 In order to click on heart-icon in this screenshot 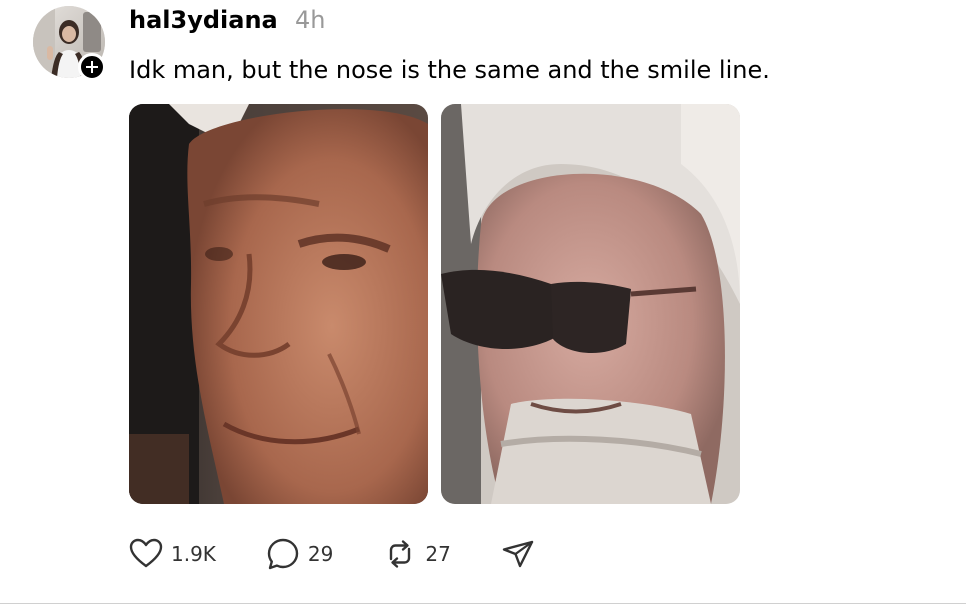, I will do `click(146, 553)`.